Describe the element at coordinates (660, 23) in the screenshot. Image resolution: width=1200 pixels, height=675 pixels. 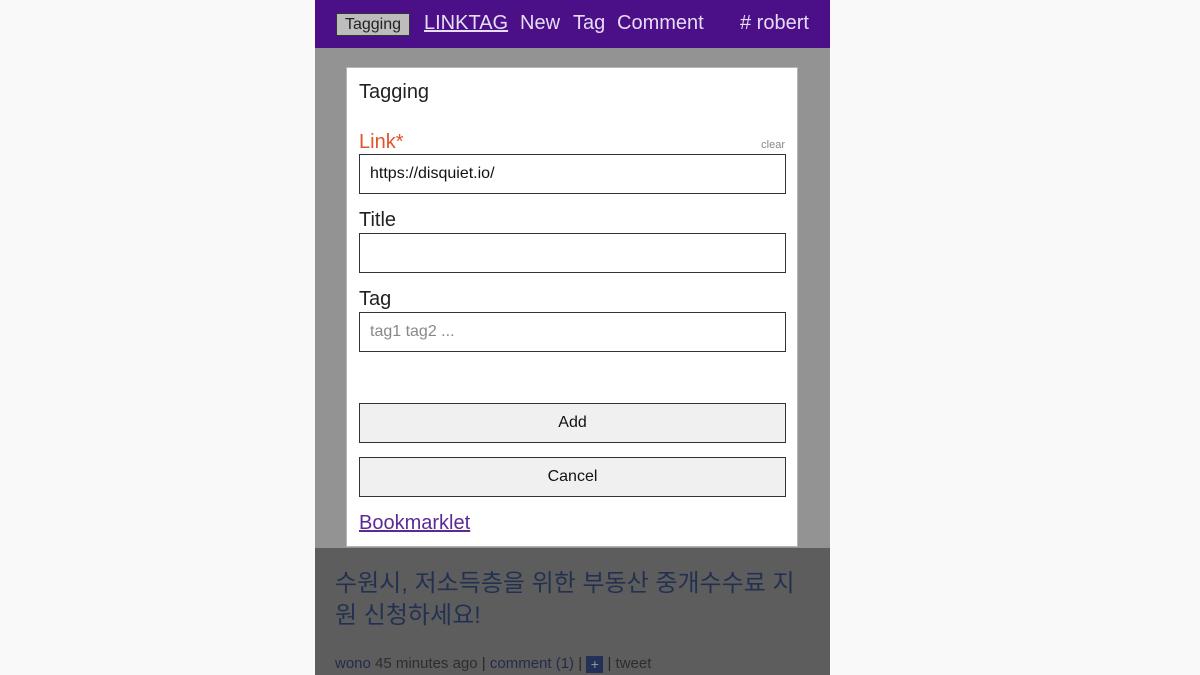
I see `nav-comment: Comment` at that location.